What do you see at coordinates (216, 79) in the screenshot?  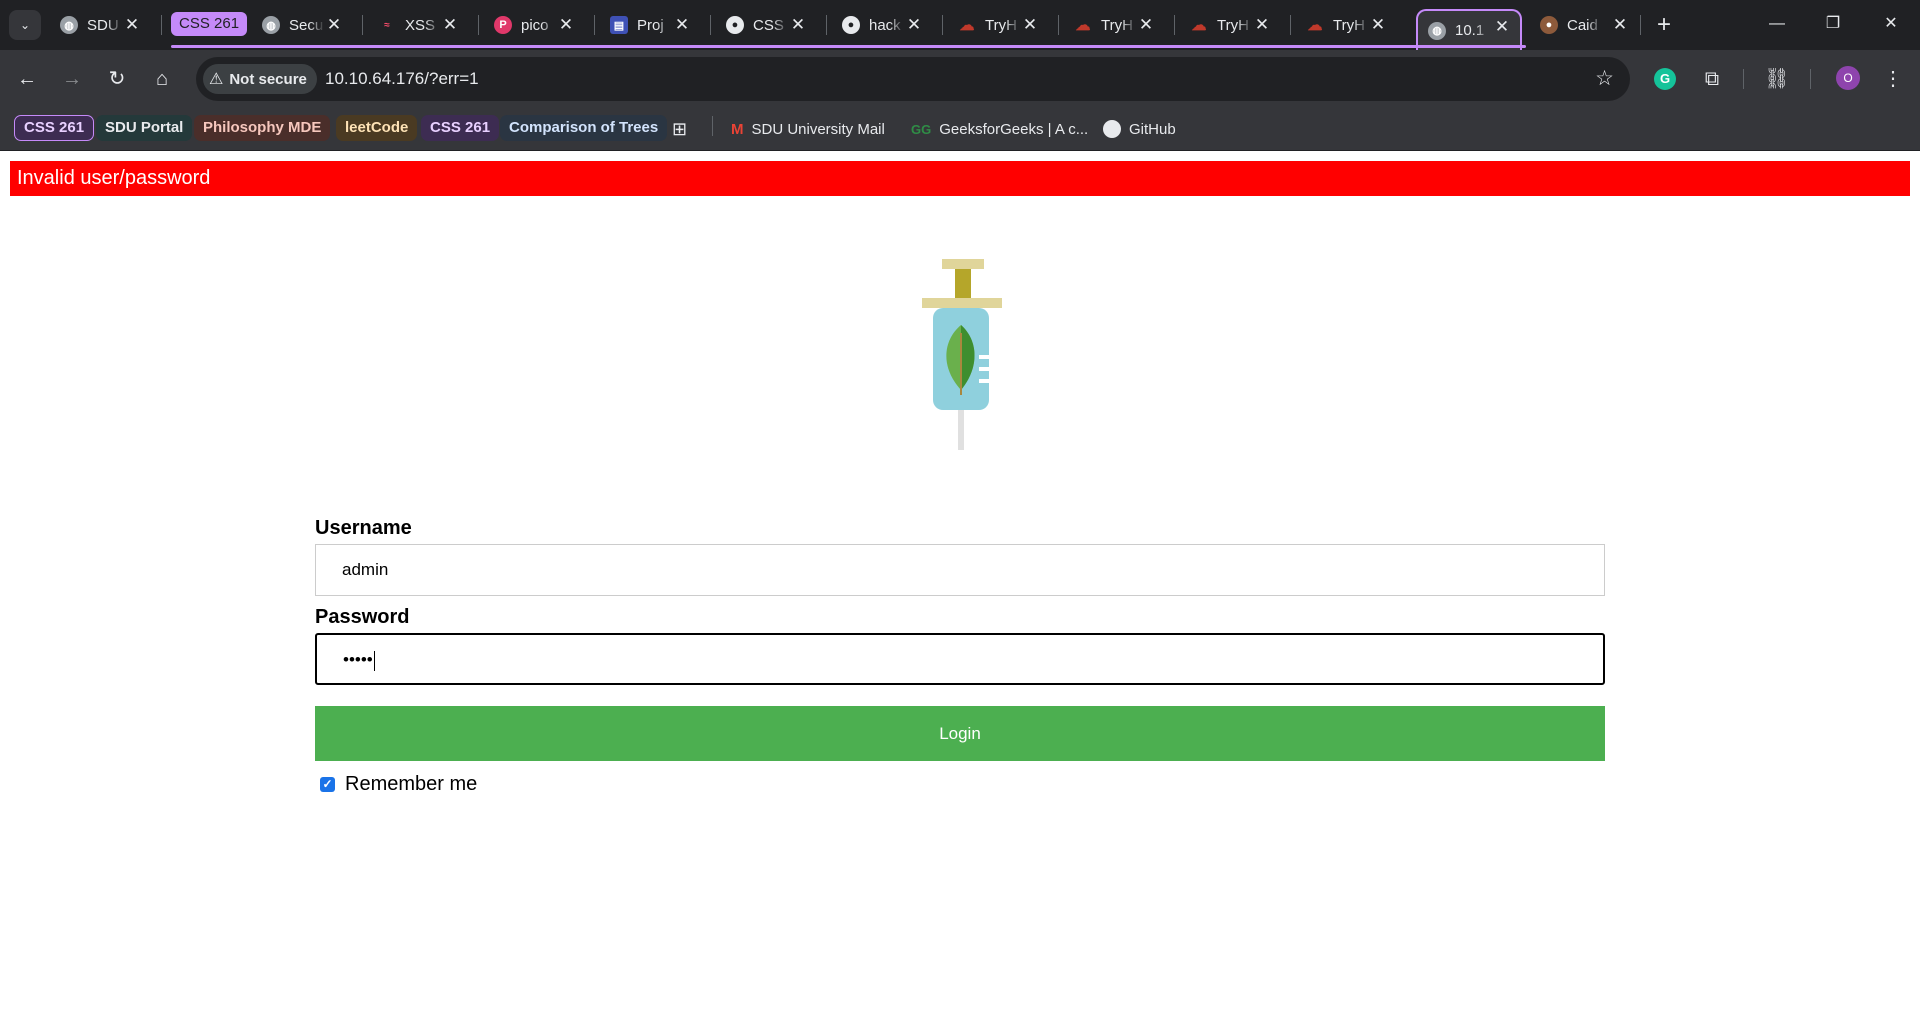 I see `warning-triangle-icon: ⚠` at bounding box center [216, 79].